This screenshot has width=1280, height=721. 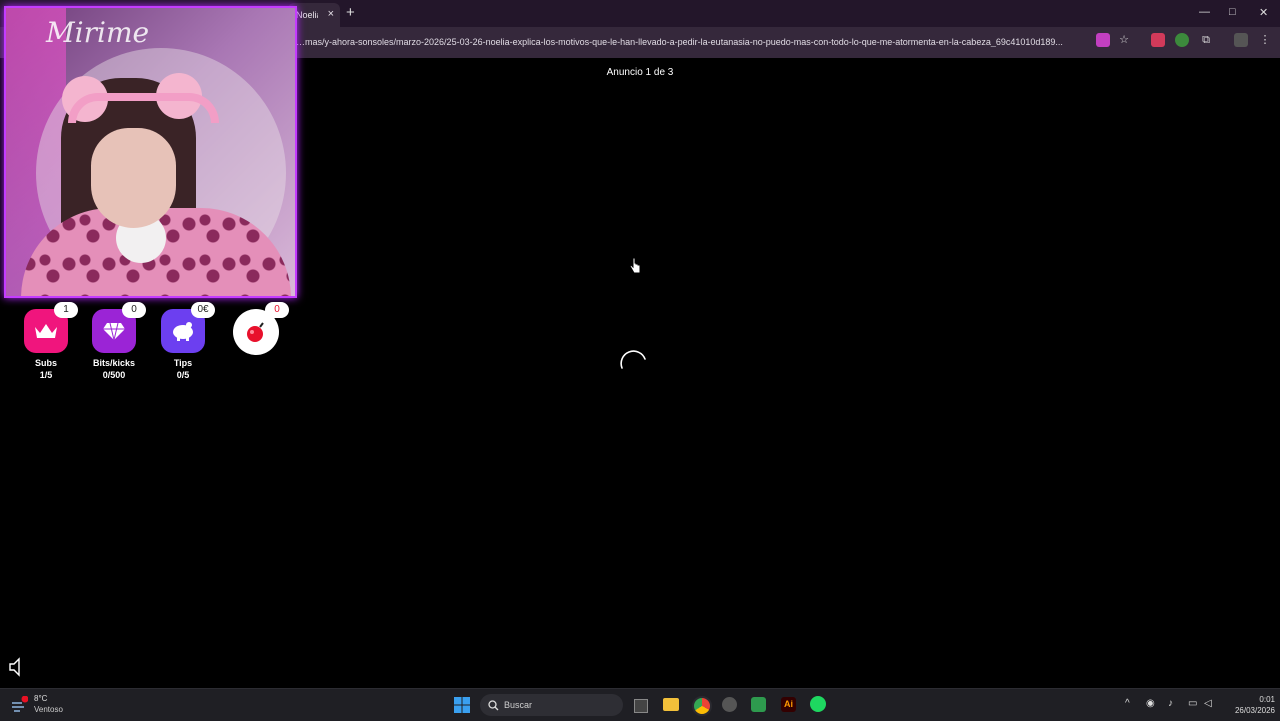 I want to click on goal-progress: 0/5, so click(x=183, y=375).